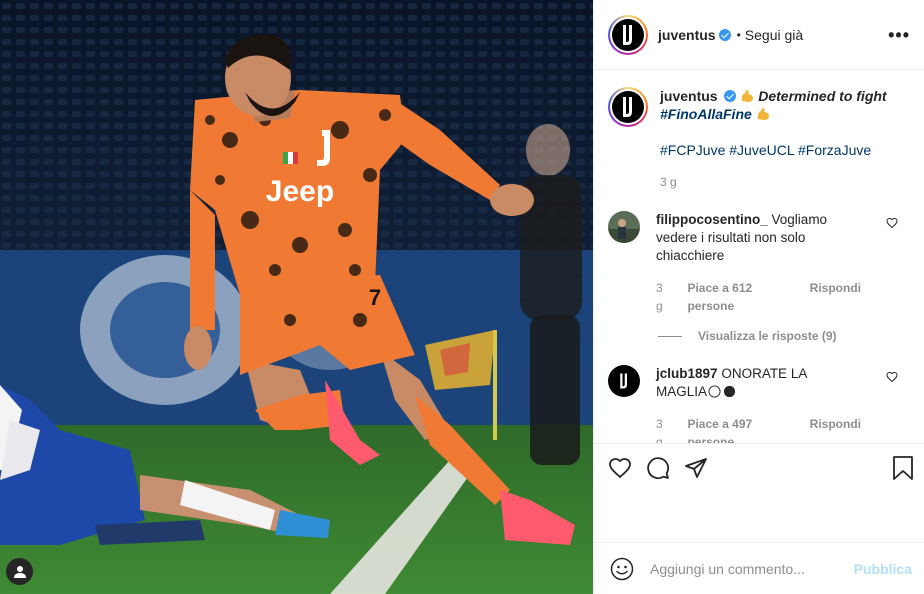 This screenshot has height=594, width=924. What do you see at coordinates (714, 391) in the screenshot?
I see `white-circle-icon` at bounding box center [714, 391].